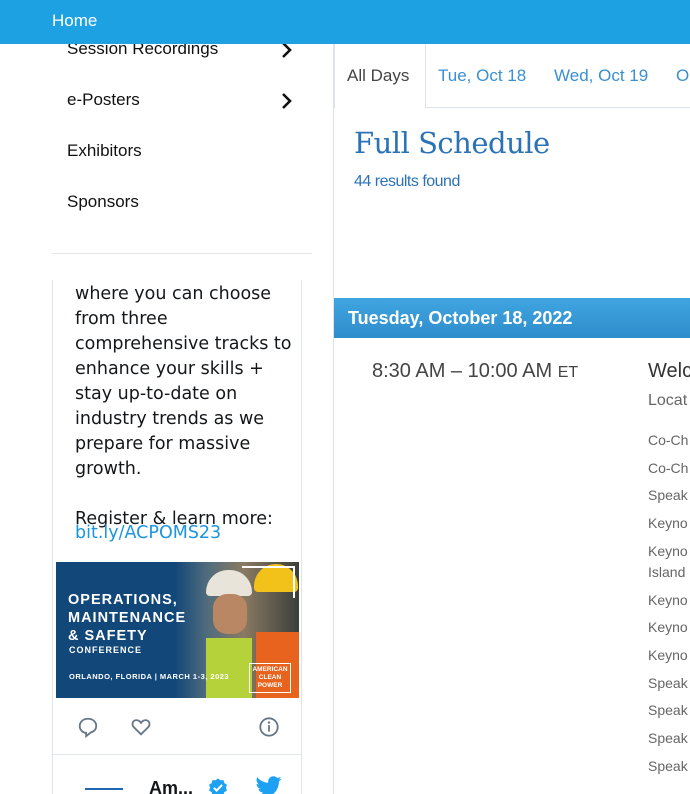 Image resolution: width=690 pixels, height=794 pixels. Describe the element at coordinates (230, 614) in the screenshot. I see `face-shape` at that location.